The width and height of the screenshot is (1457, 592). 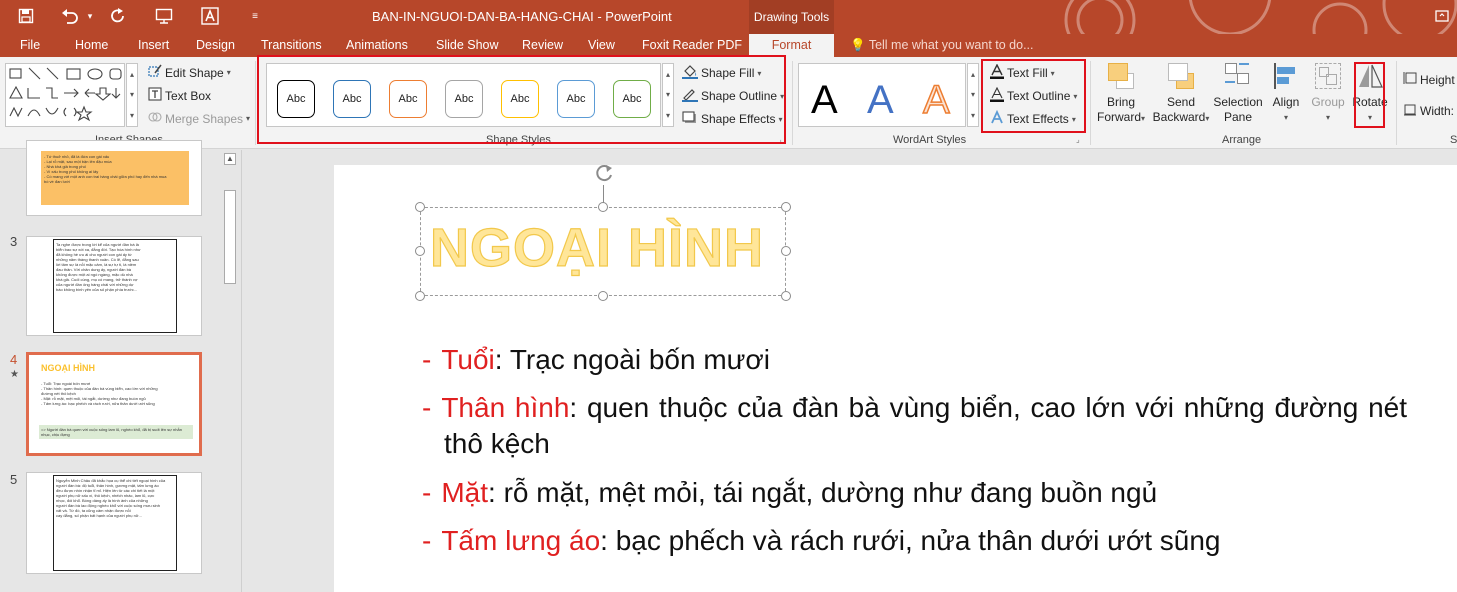 I want to click on resize-handle-left, so click(x=420, y=251).